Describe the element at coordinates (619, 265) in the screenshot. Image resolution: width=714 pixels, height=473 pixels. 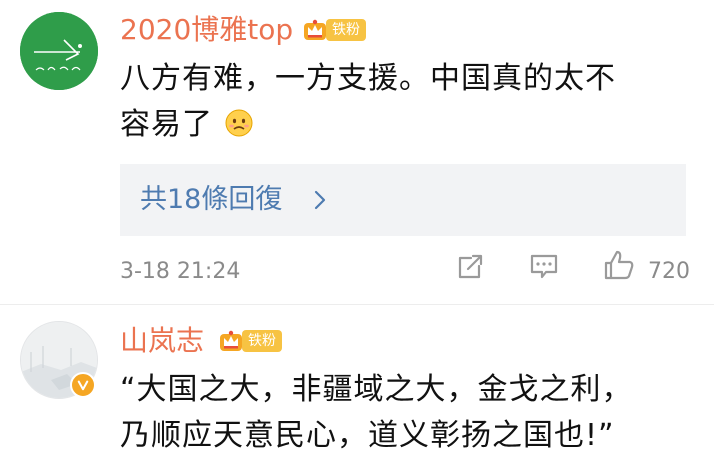
I see `thumbs-up-icon` at that location.